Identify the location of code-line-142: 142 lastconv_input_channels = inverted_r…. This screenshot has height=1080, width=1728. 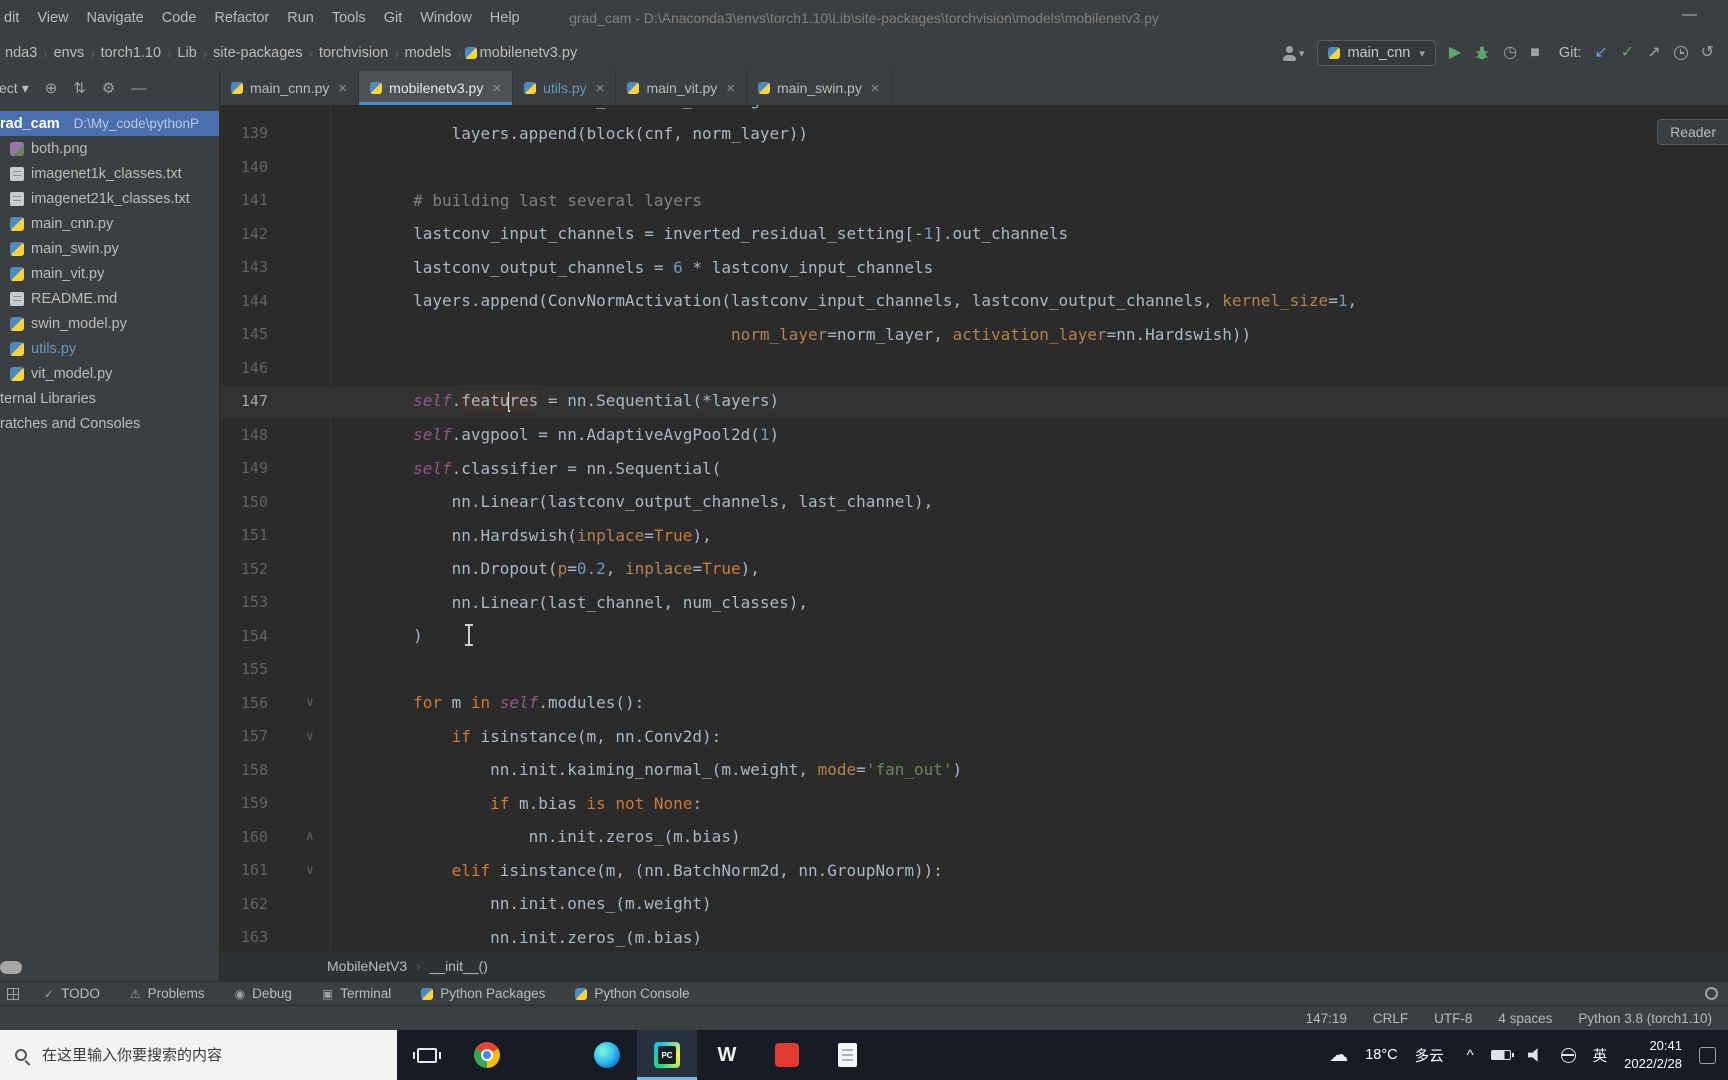
(974, 234).